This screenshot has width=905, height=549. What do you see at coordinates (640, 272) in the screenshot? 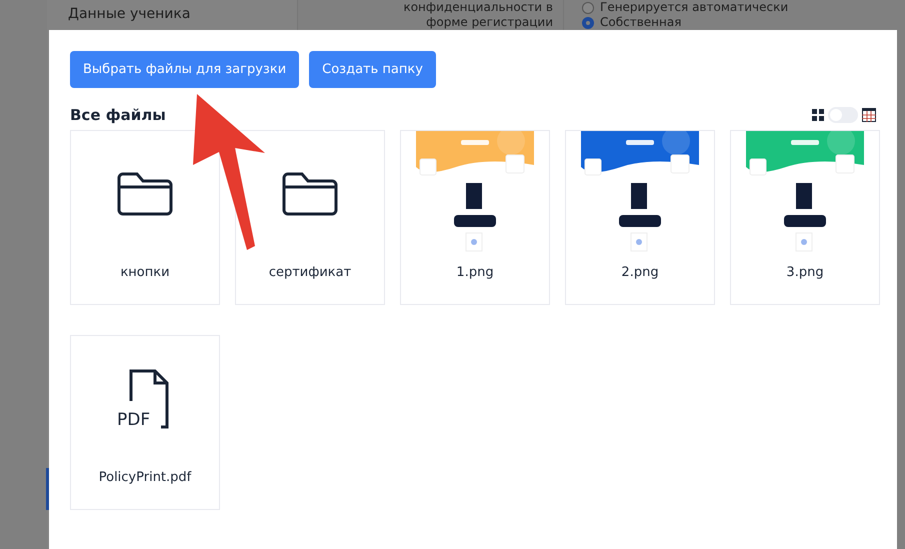
I see `file-name: 2.png` at bounding box center [640, 272].